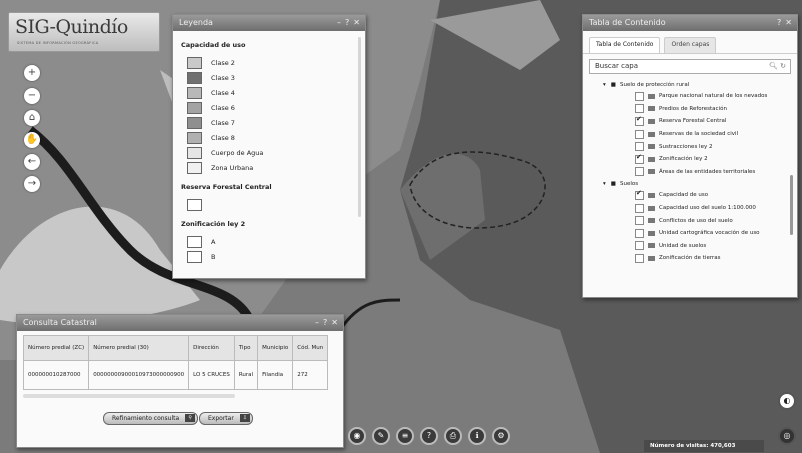 Image resolution: width=802 pixels, height=453 pixels. What do you see at coordinates (246, 348) in the screenshot?
I see `table-header-cell: Tipo` at bounding box center [246, 348].